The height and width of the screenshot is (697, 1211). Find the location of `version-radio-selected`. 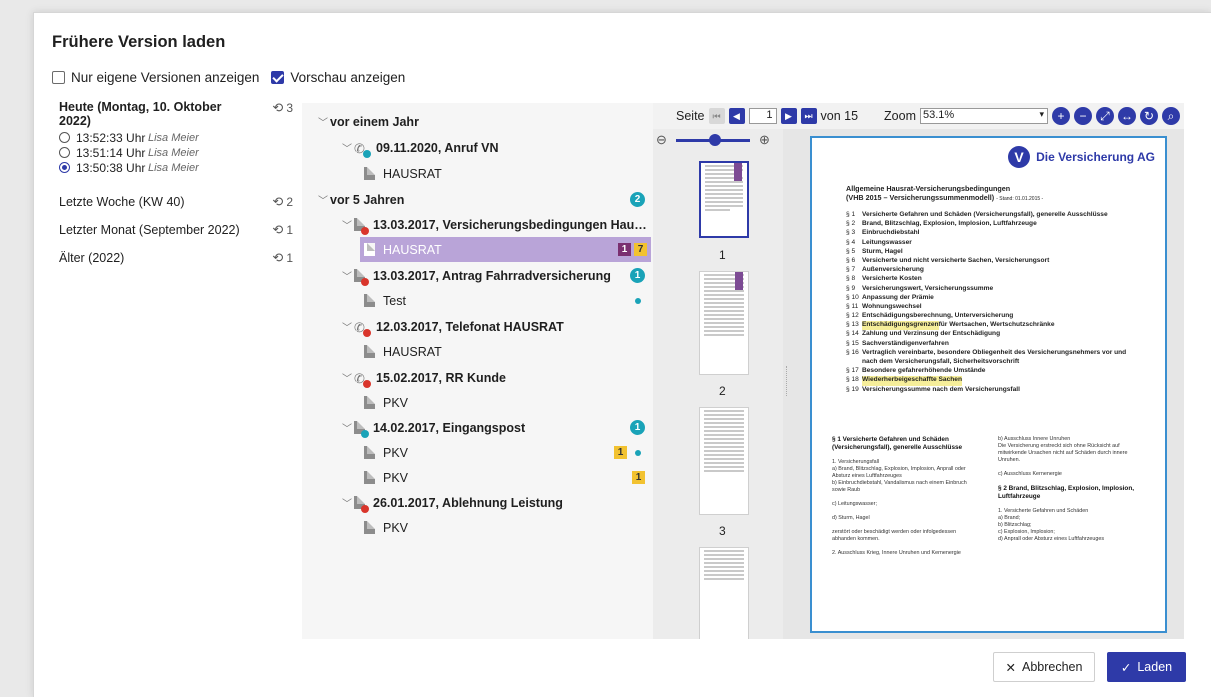

version-radio-selected is located at coordinates (64, 167).